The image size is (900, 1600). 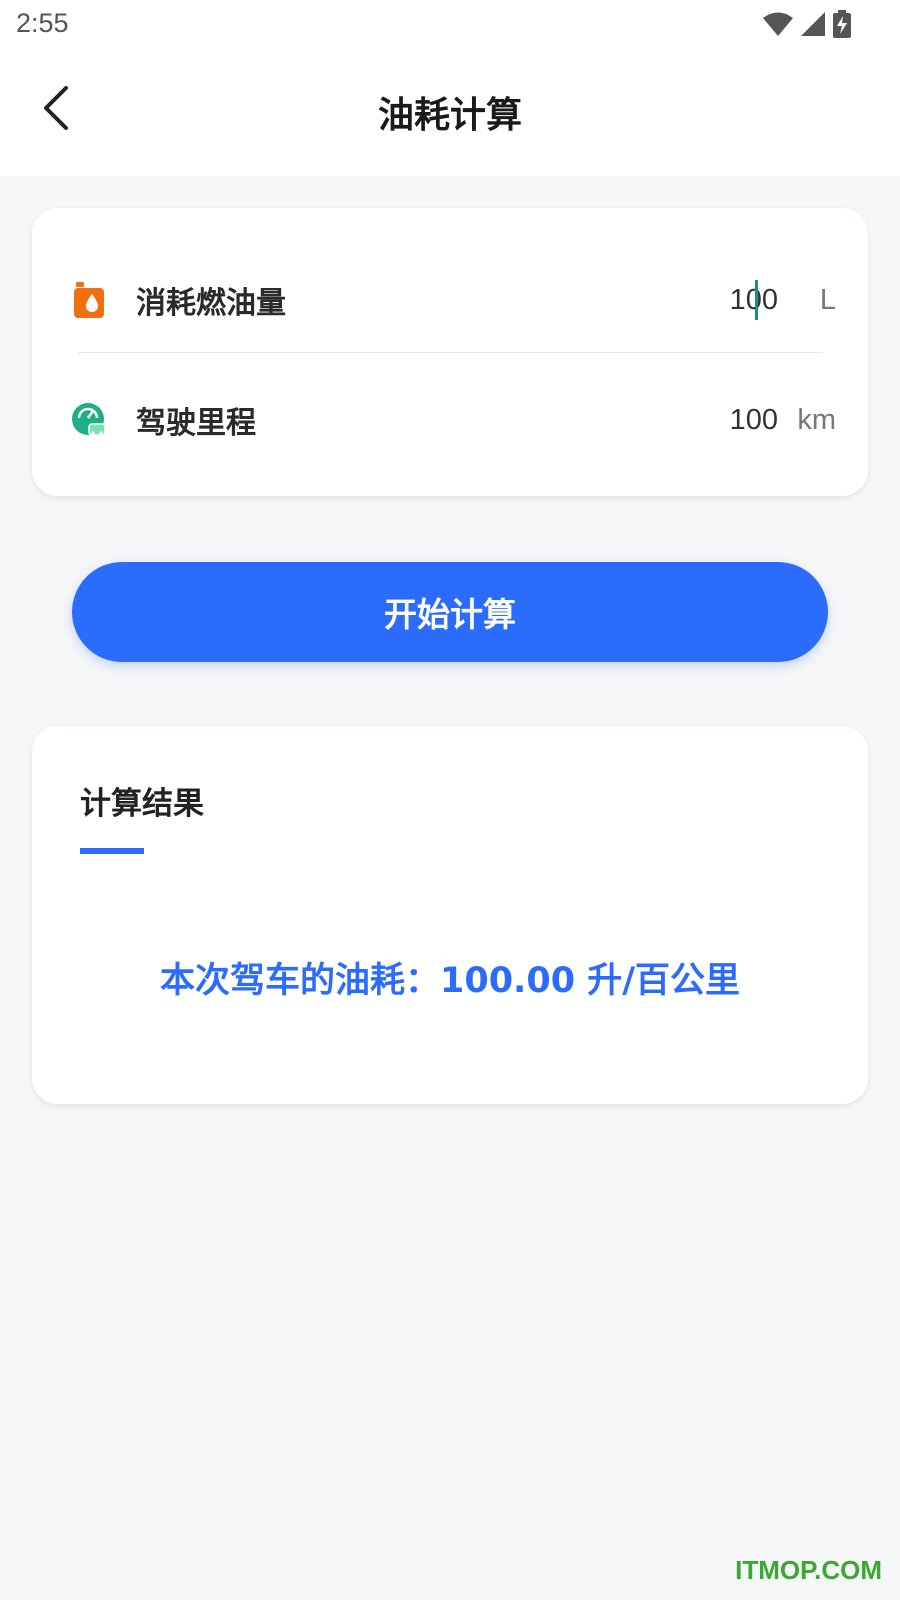 What do you see at coordinates (778, 24) in the screenshot?
I see `wifi-icon` at bounding box center [778, 24].